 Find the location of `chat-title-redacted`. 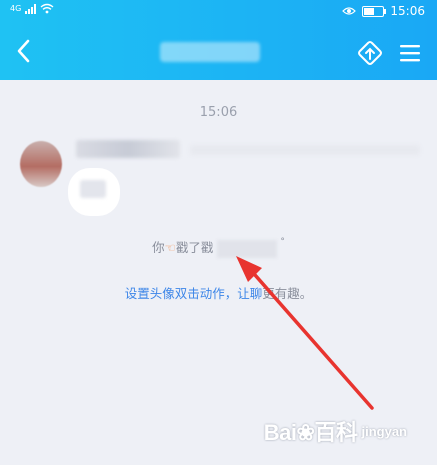

chat-title-redacted is located at coordinates (210, 52).